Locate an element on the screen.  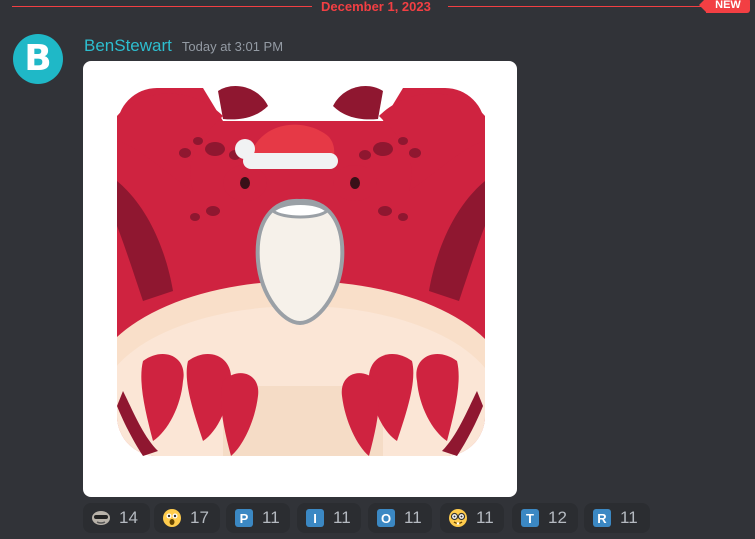
divider-line-right is located at coordinates (579, 6).